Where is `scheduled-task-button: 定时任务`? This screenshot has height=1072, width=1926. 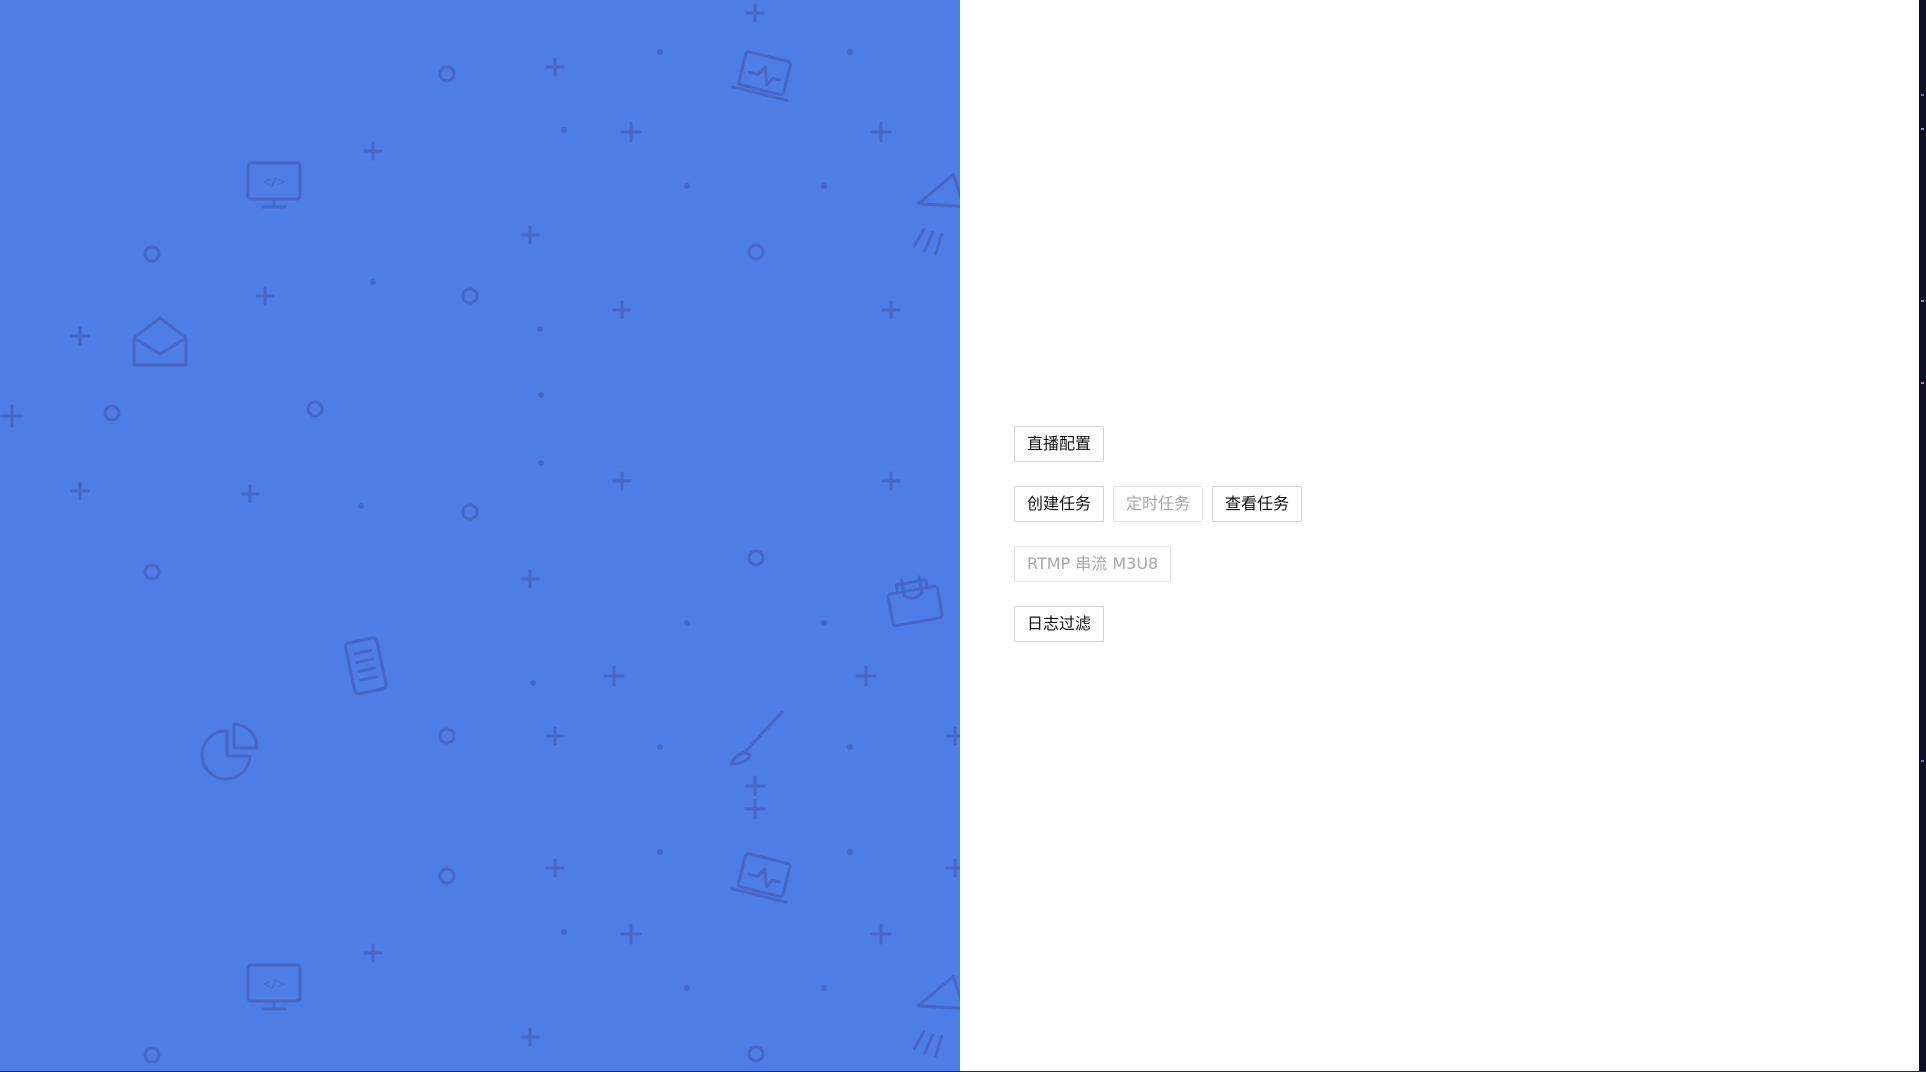 scheduled-task-button: 定时任务 is located at coordinates (1158, 504).